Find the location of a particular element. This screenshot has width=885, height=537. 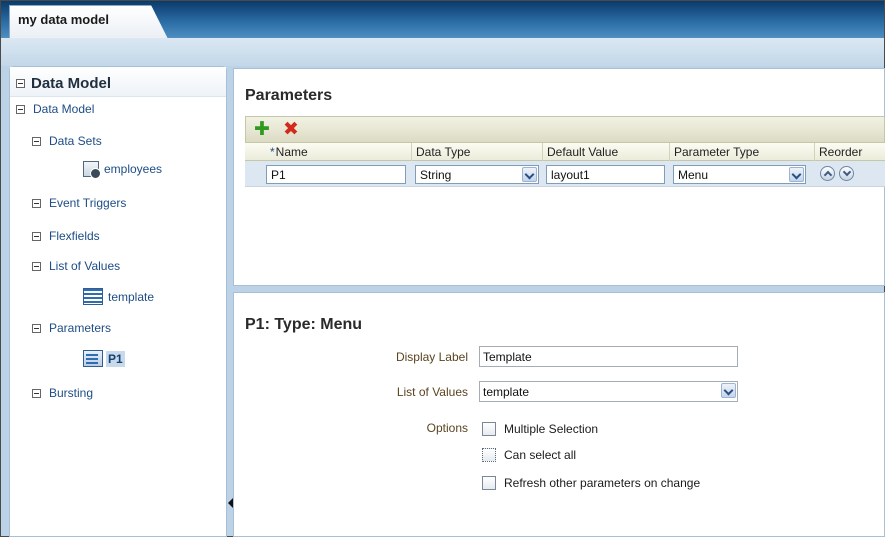

tree-item-label: Data Sets is located at coordinates (75, 141).